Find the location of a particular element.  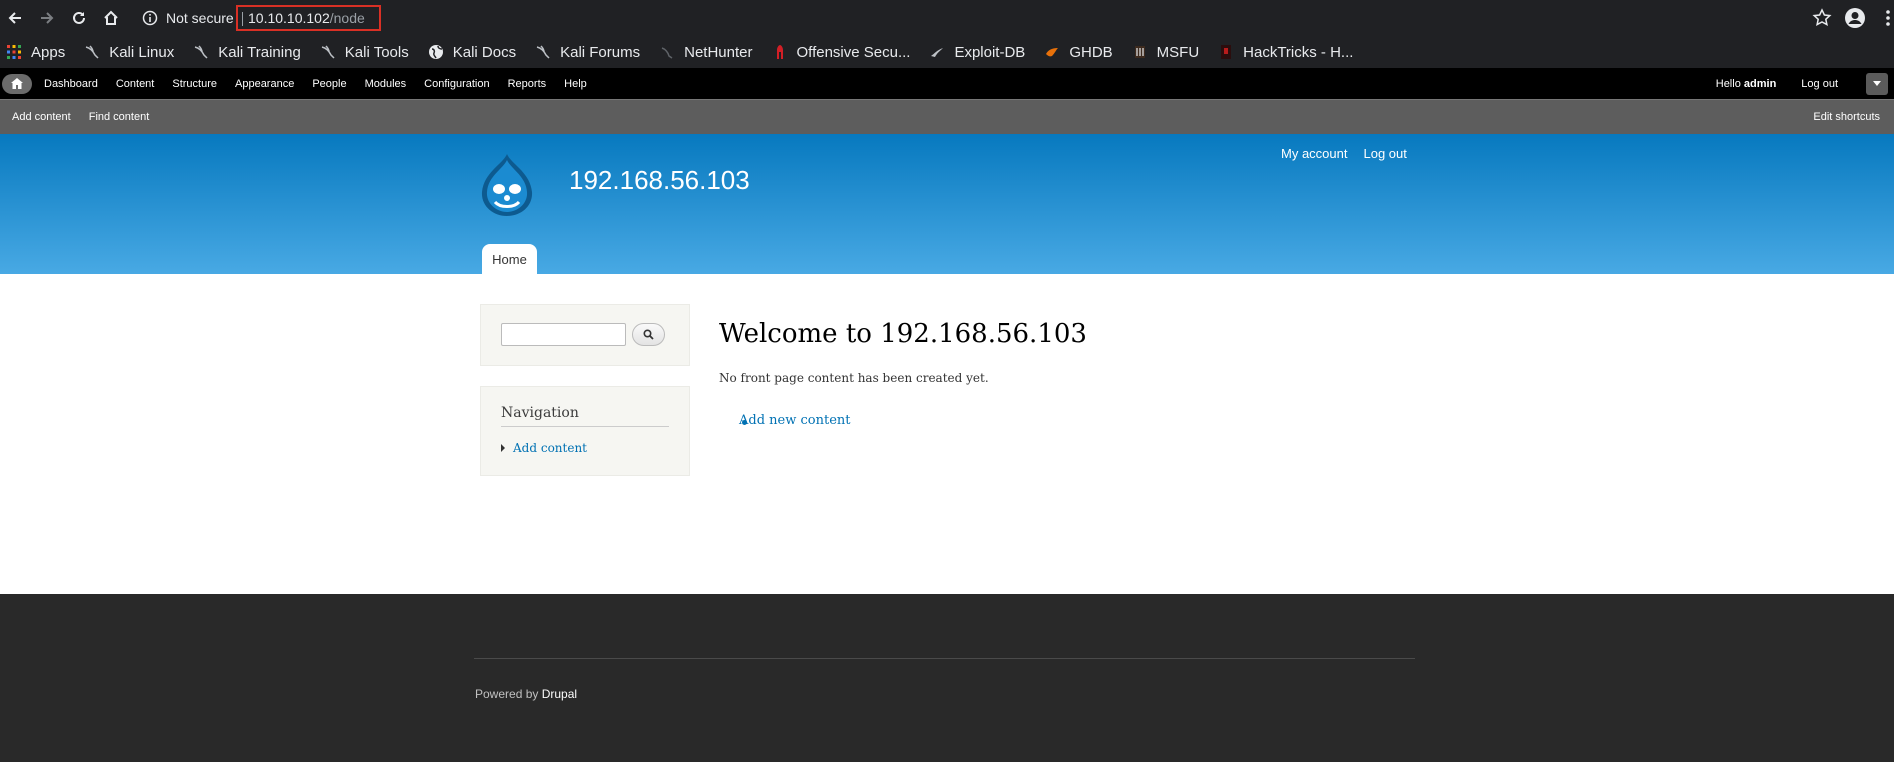

home-button is located at coordinates (111, 18).